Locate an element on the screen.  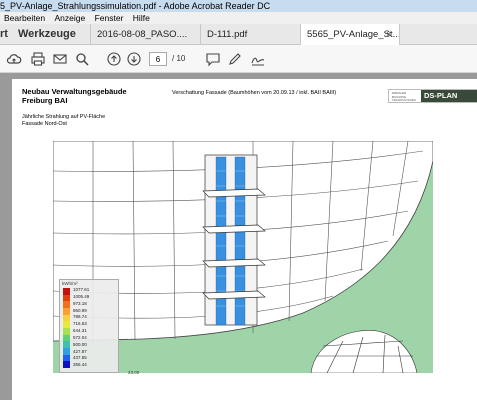
legend-value: 860.99 is located at coordinates (80, 310).